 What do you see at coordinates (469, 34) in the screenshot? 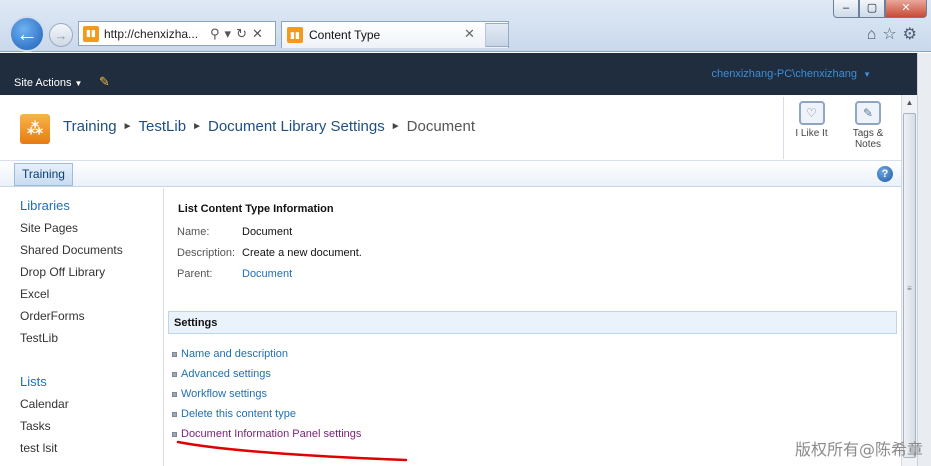
I see `tab-close-icon: ✕` at bounding box center [469, 34].